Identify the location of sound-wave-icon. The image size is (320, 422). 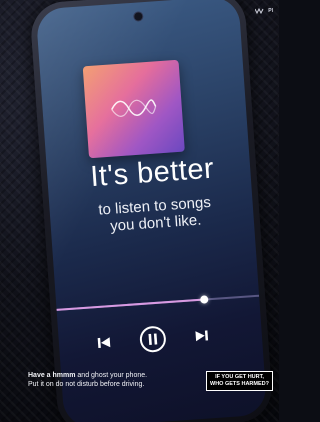
(134, 108).